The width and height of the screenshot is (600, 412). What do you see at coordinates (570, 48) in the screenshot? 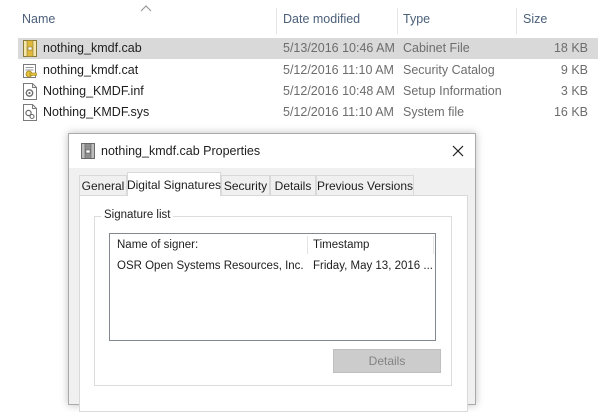
I see `file-size: 18 KB` at bounding box center [570, 48].